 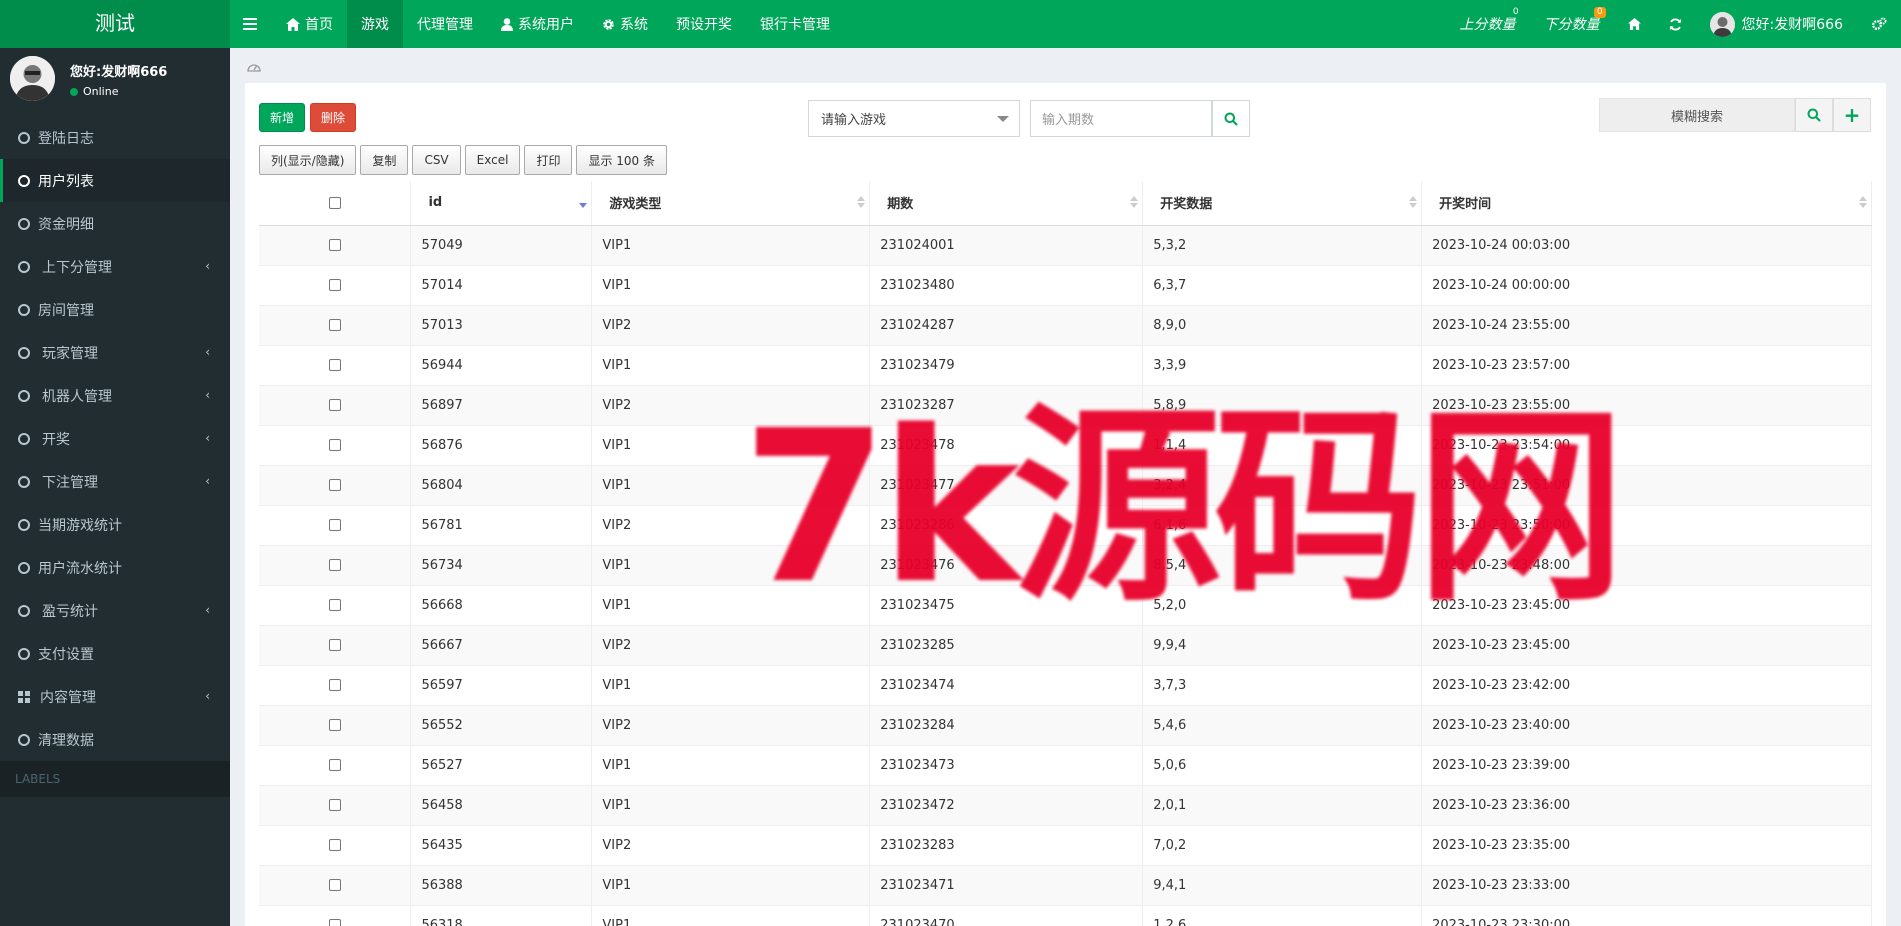 What do you see at coordinates (731, 203) in the screenshot?
I see `column-header-game-type: 游戏类型` at bounding box center [731, 203].